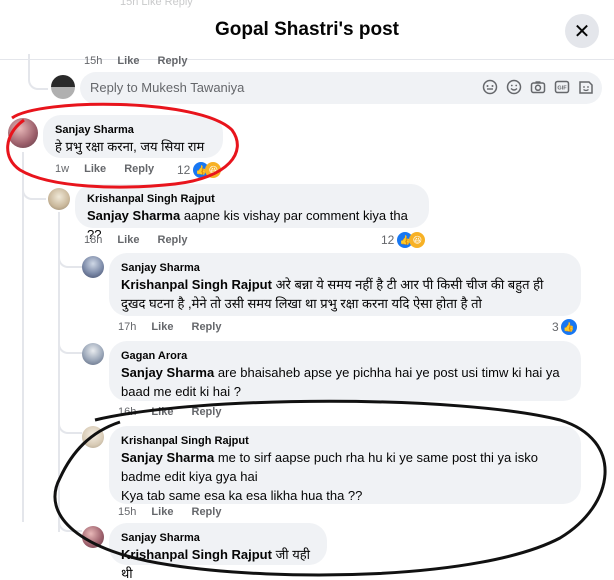  I want to click on like-reaction-icon: 👍, so click(568, 327).